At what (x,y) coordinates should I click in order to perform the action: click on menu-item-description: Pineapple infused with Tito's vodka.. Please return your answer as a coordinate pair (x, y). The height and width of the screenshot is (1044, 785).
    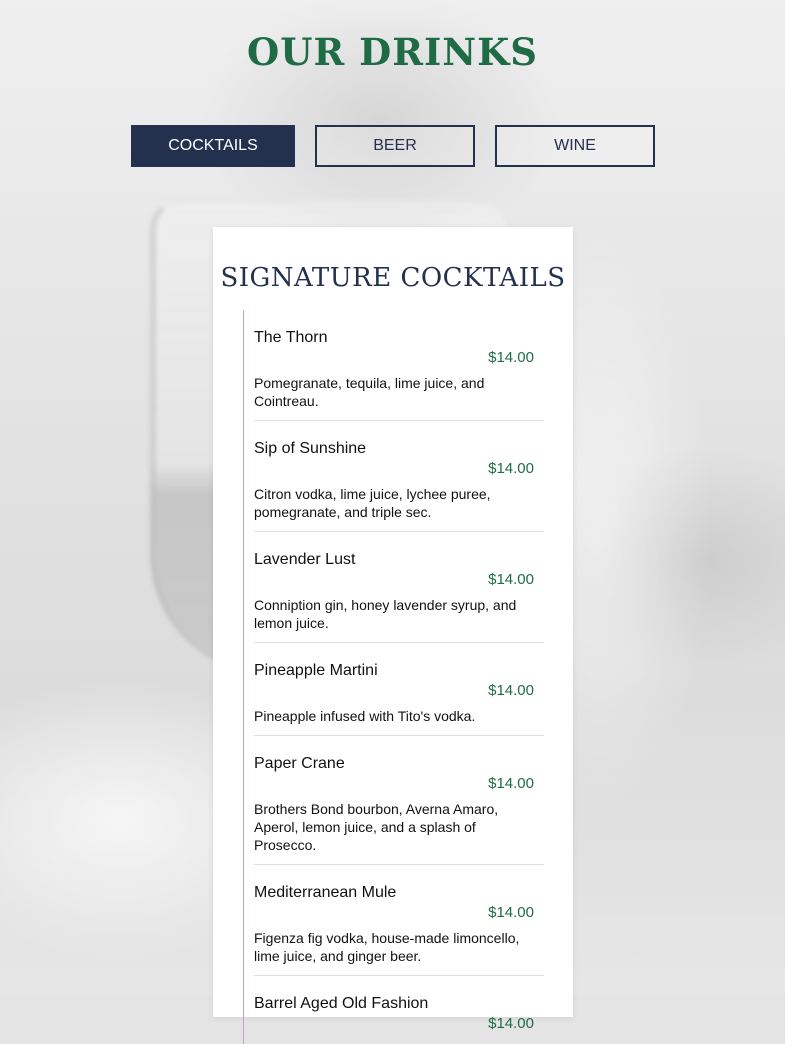
    Looking at the image, I should click on (365, 716).